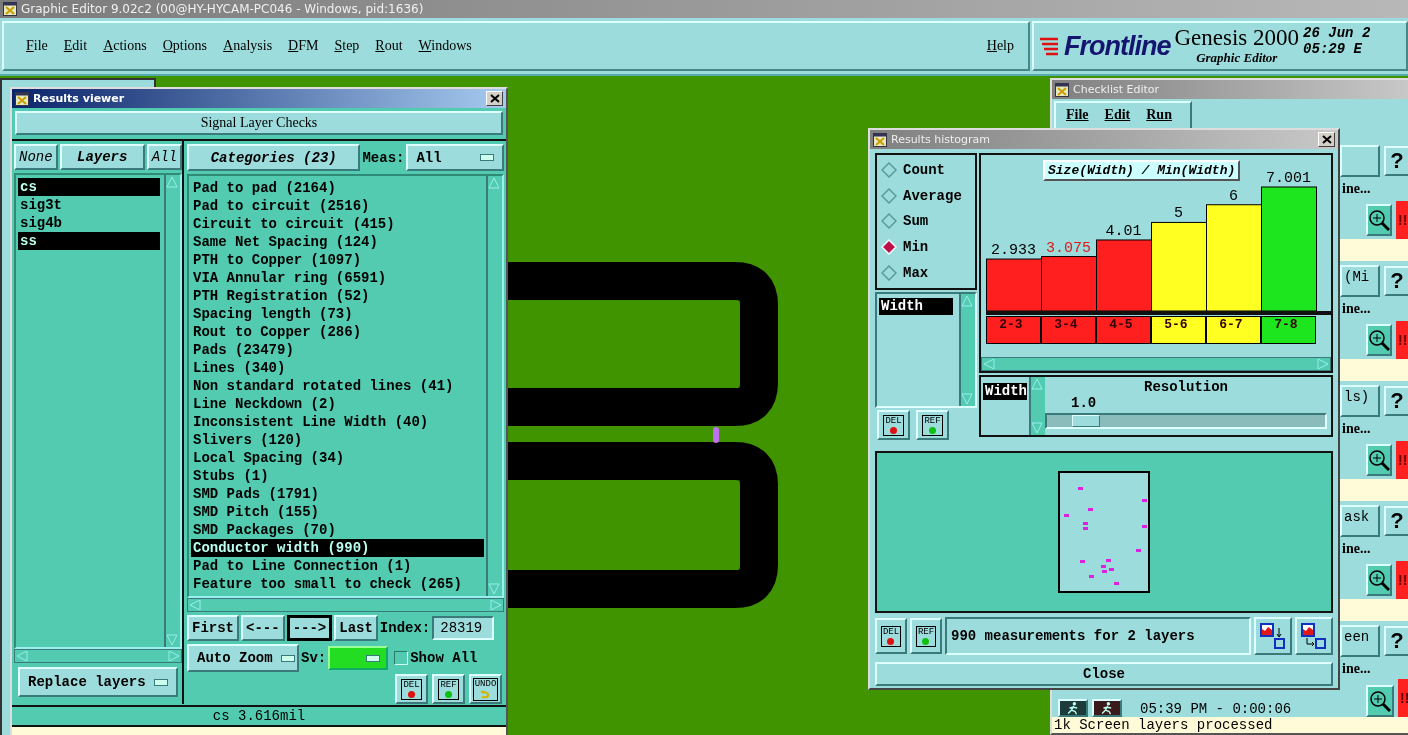 Image resolution: width=1408 pixels, height=735 pixels. What do you see at coordinates (337, 494) in the screenshot?
I see `category-item: SMD Pads (1791)` at bounding box center [337, 494].